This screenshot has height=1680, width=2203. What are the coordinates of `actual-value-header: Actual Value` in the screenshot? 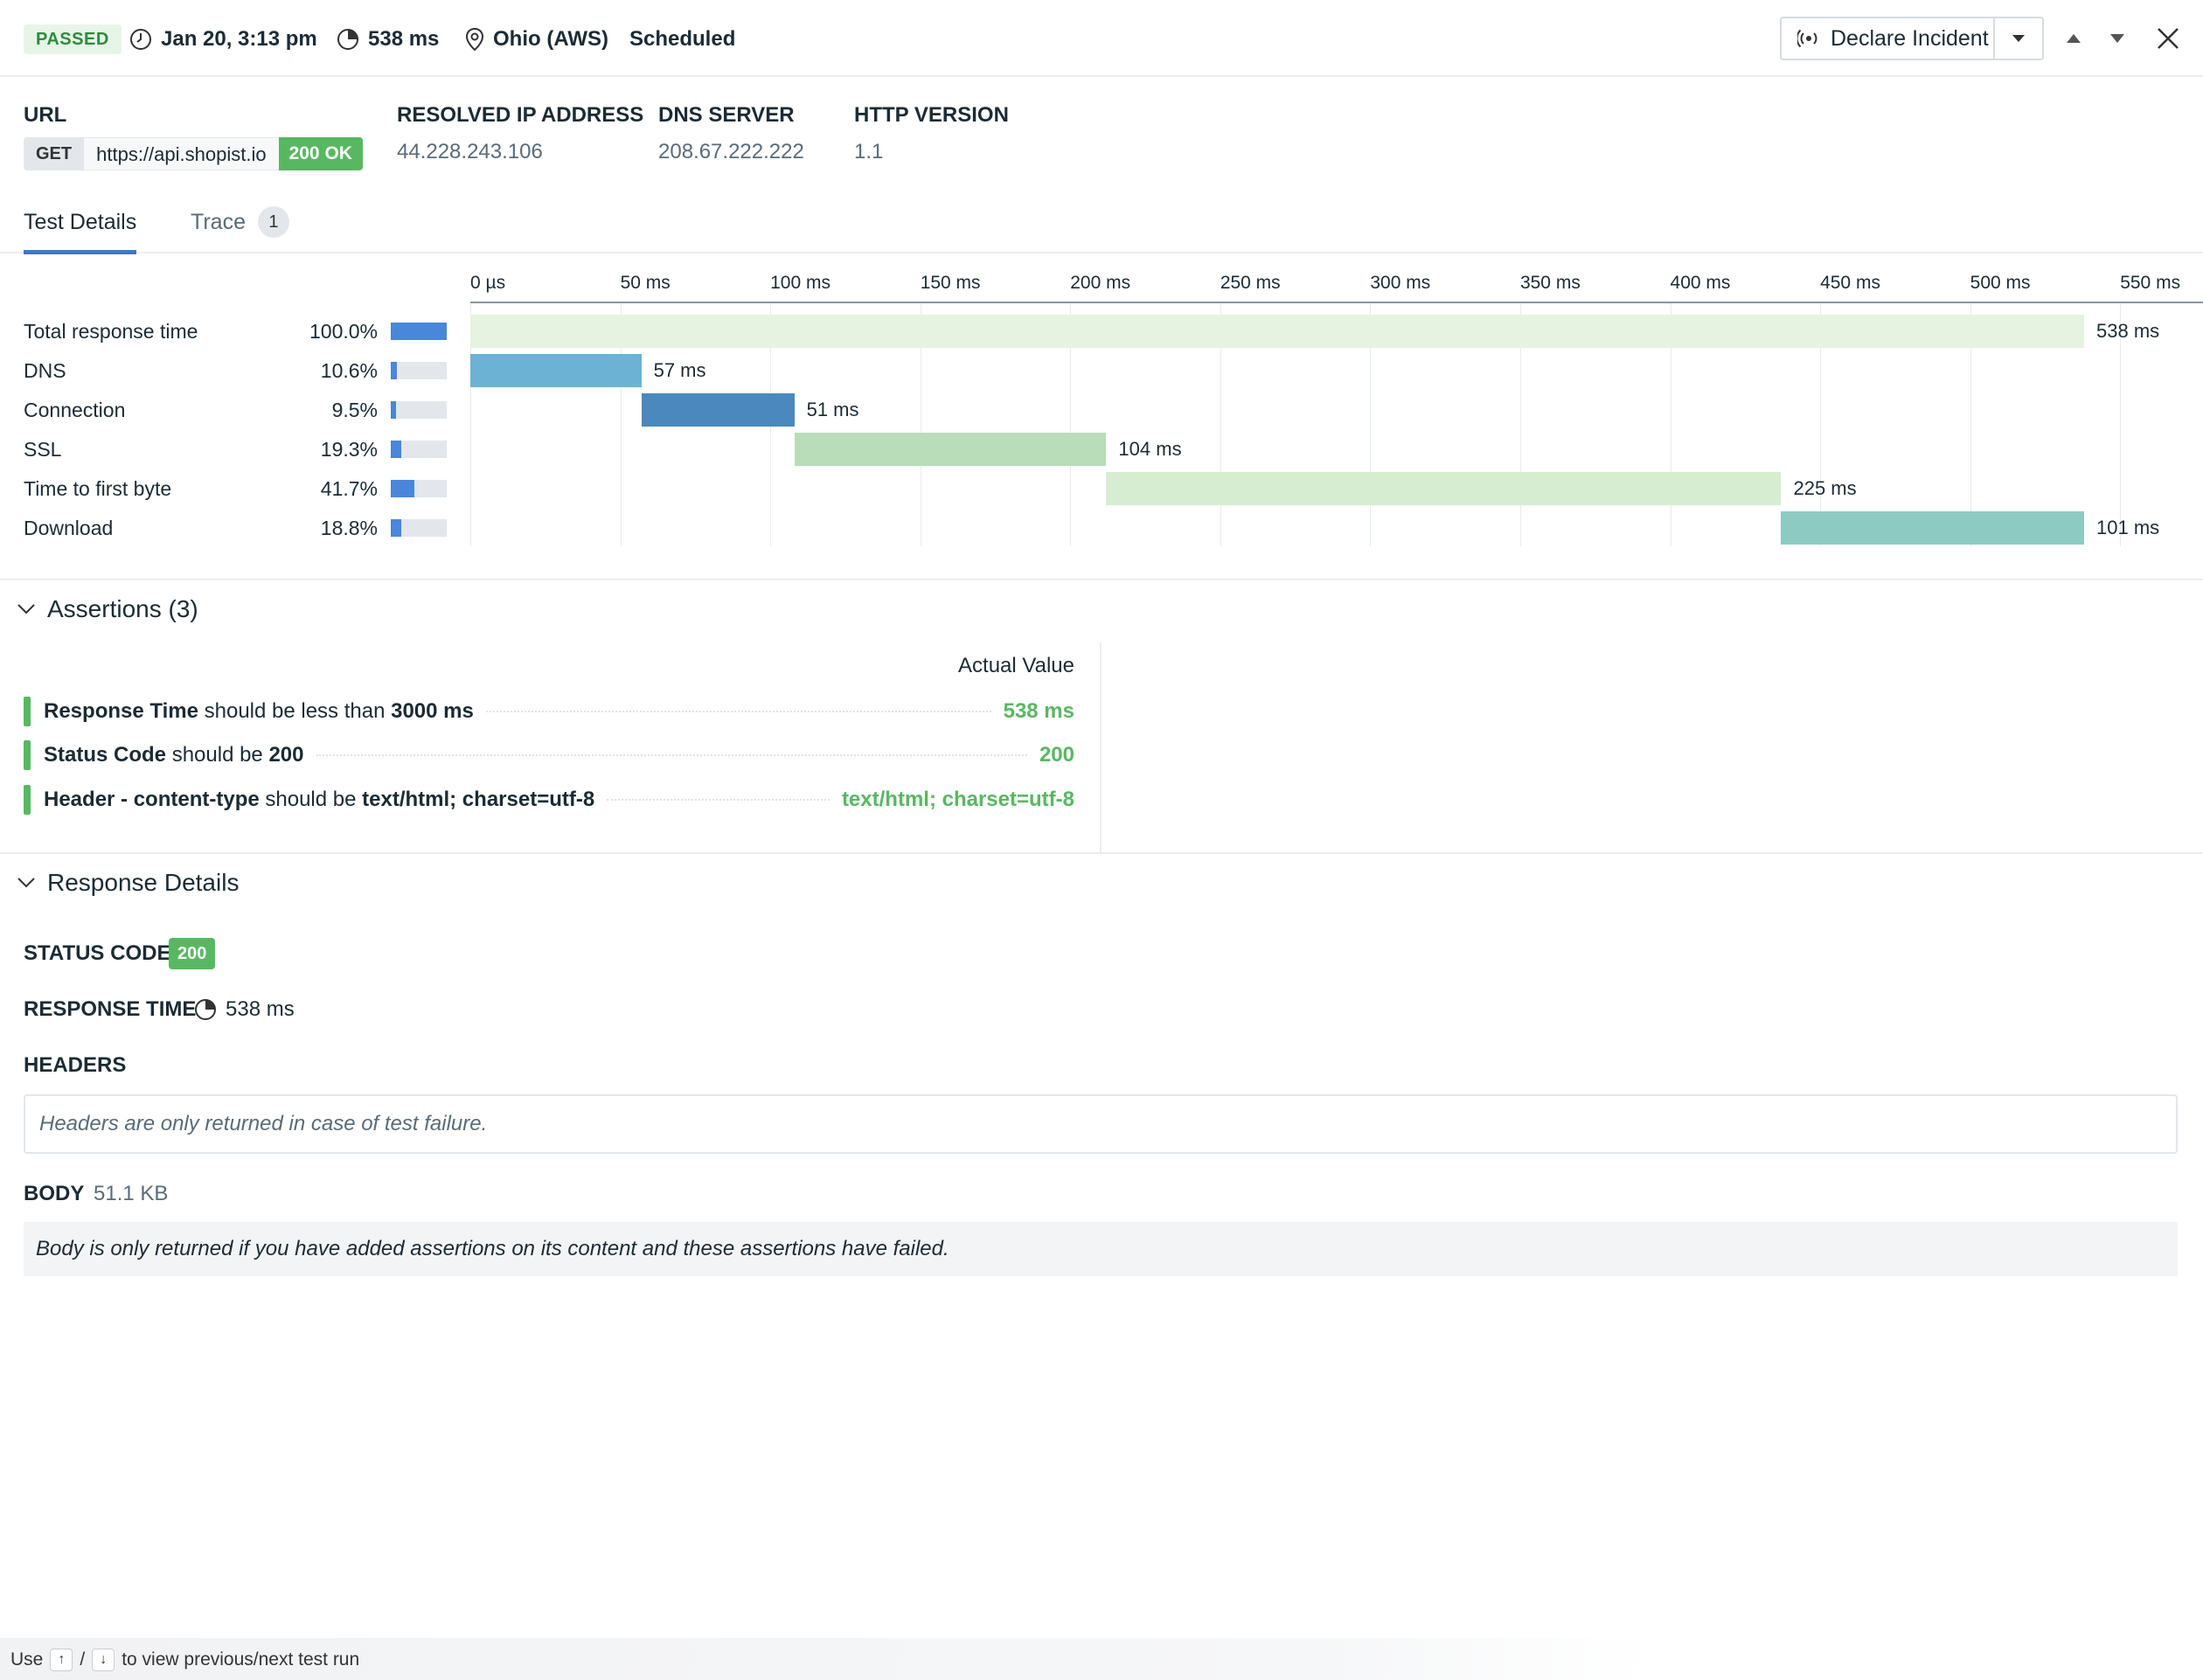 It's located at (1016, 665).